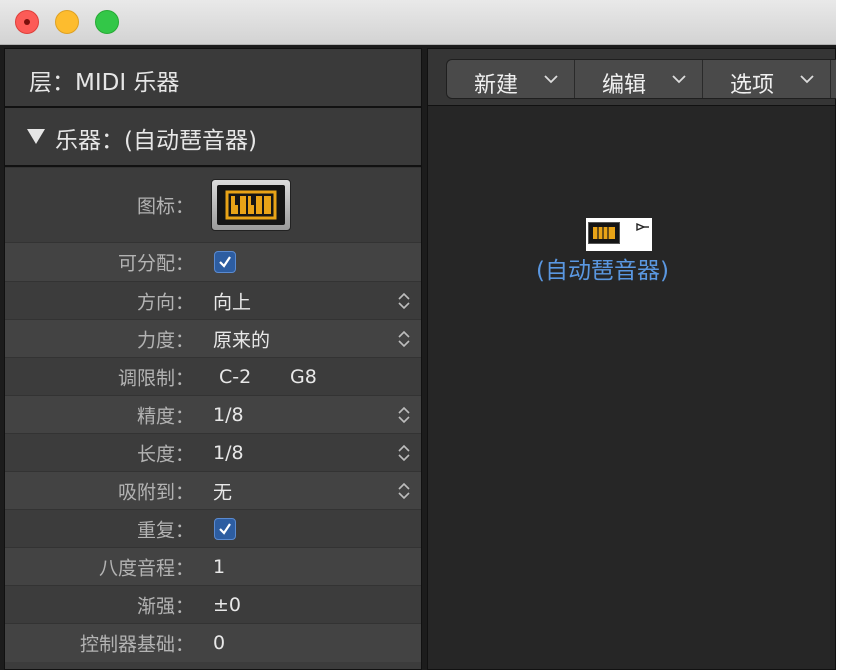 This screenshot has height=670, width=841. Describe the element at coordinates (165, 340) in the screenshot. I see `velocity-label: 力度：` at that location.